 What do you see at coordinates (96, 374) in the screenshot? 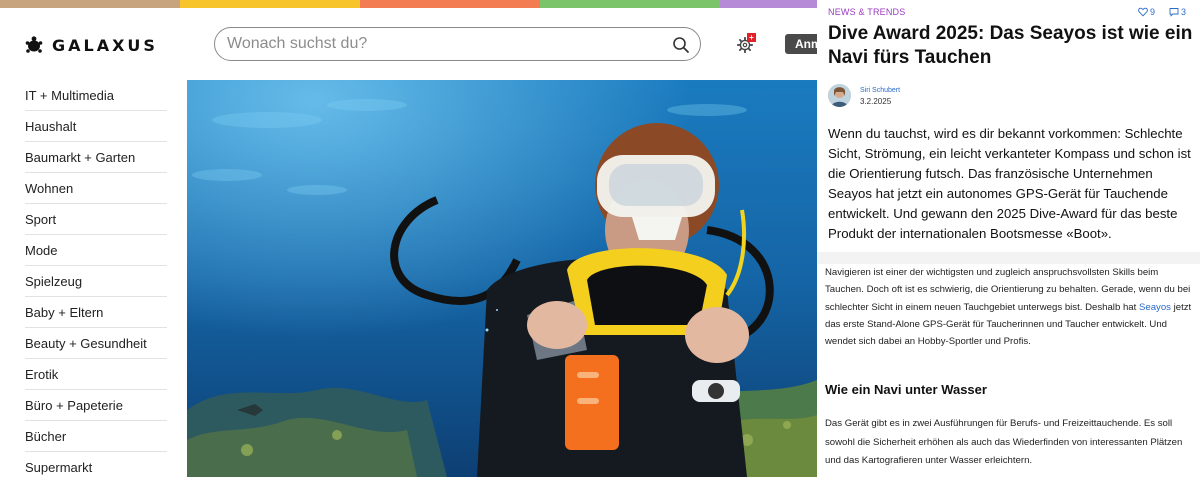
I see `category-item: Erotik` at bounding box center [96, 374].